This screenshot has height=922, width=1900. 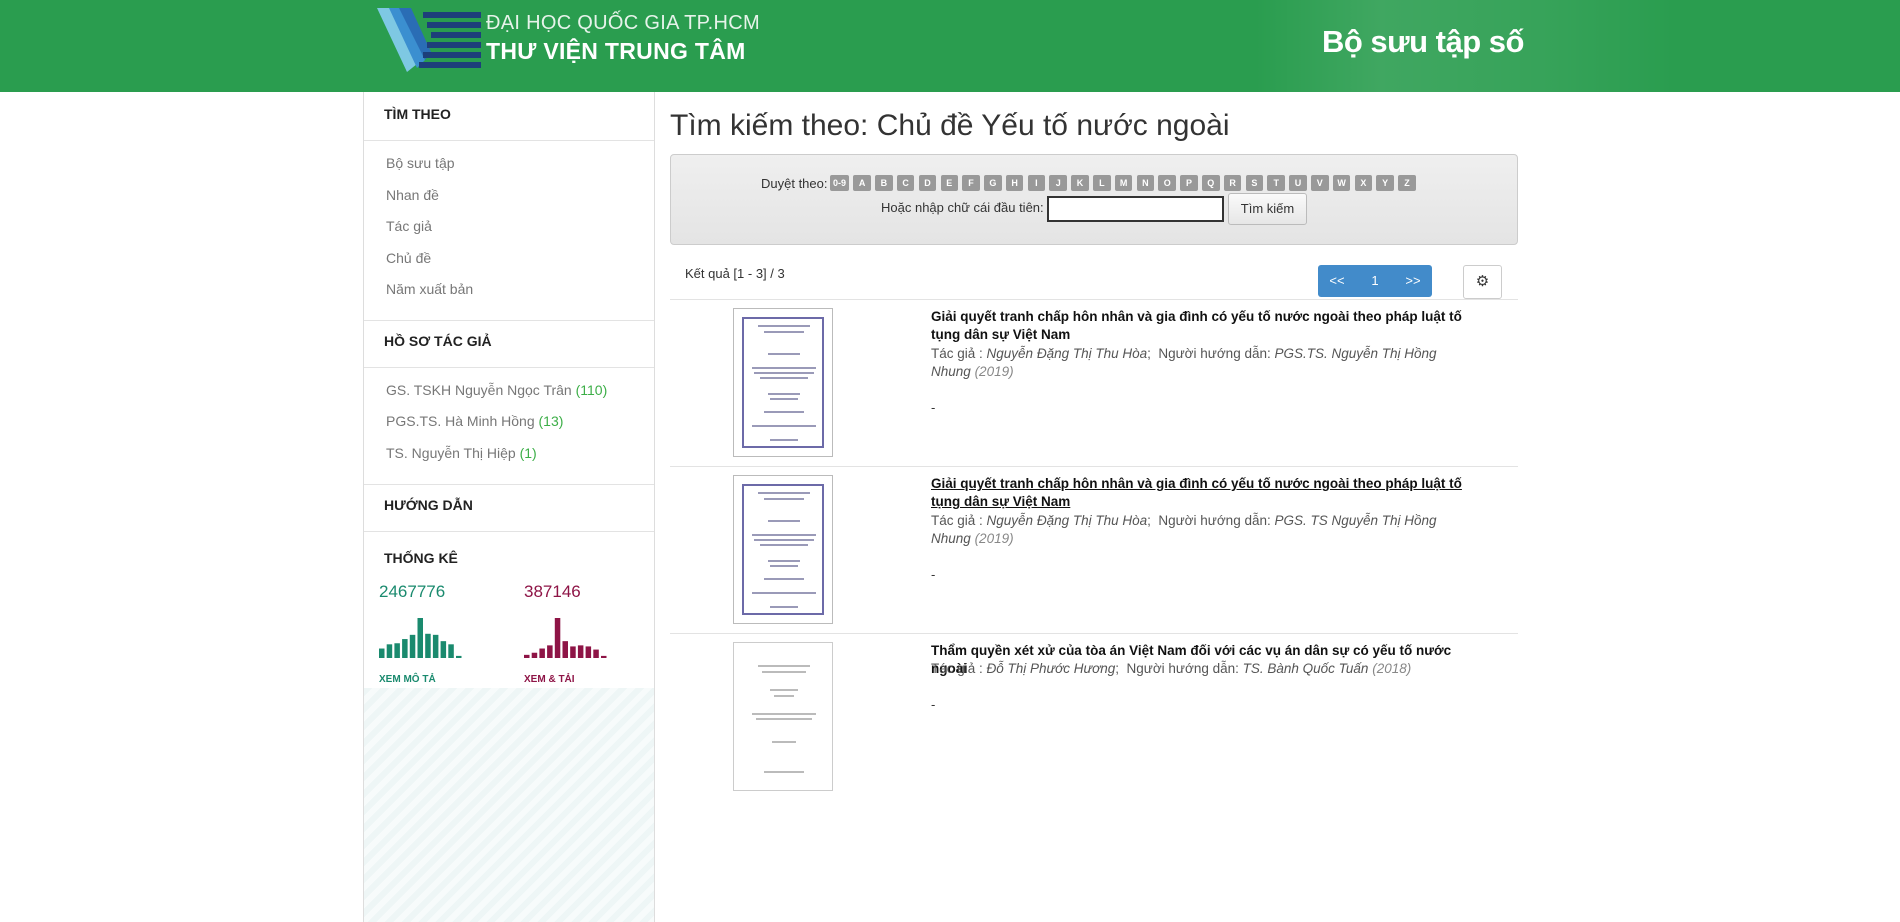 What do you see at coordinates (884, 183) in the screenshot?
I see `letter-button: B` at bounding box center [884, 183].